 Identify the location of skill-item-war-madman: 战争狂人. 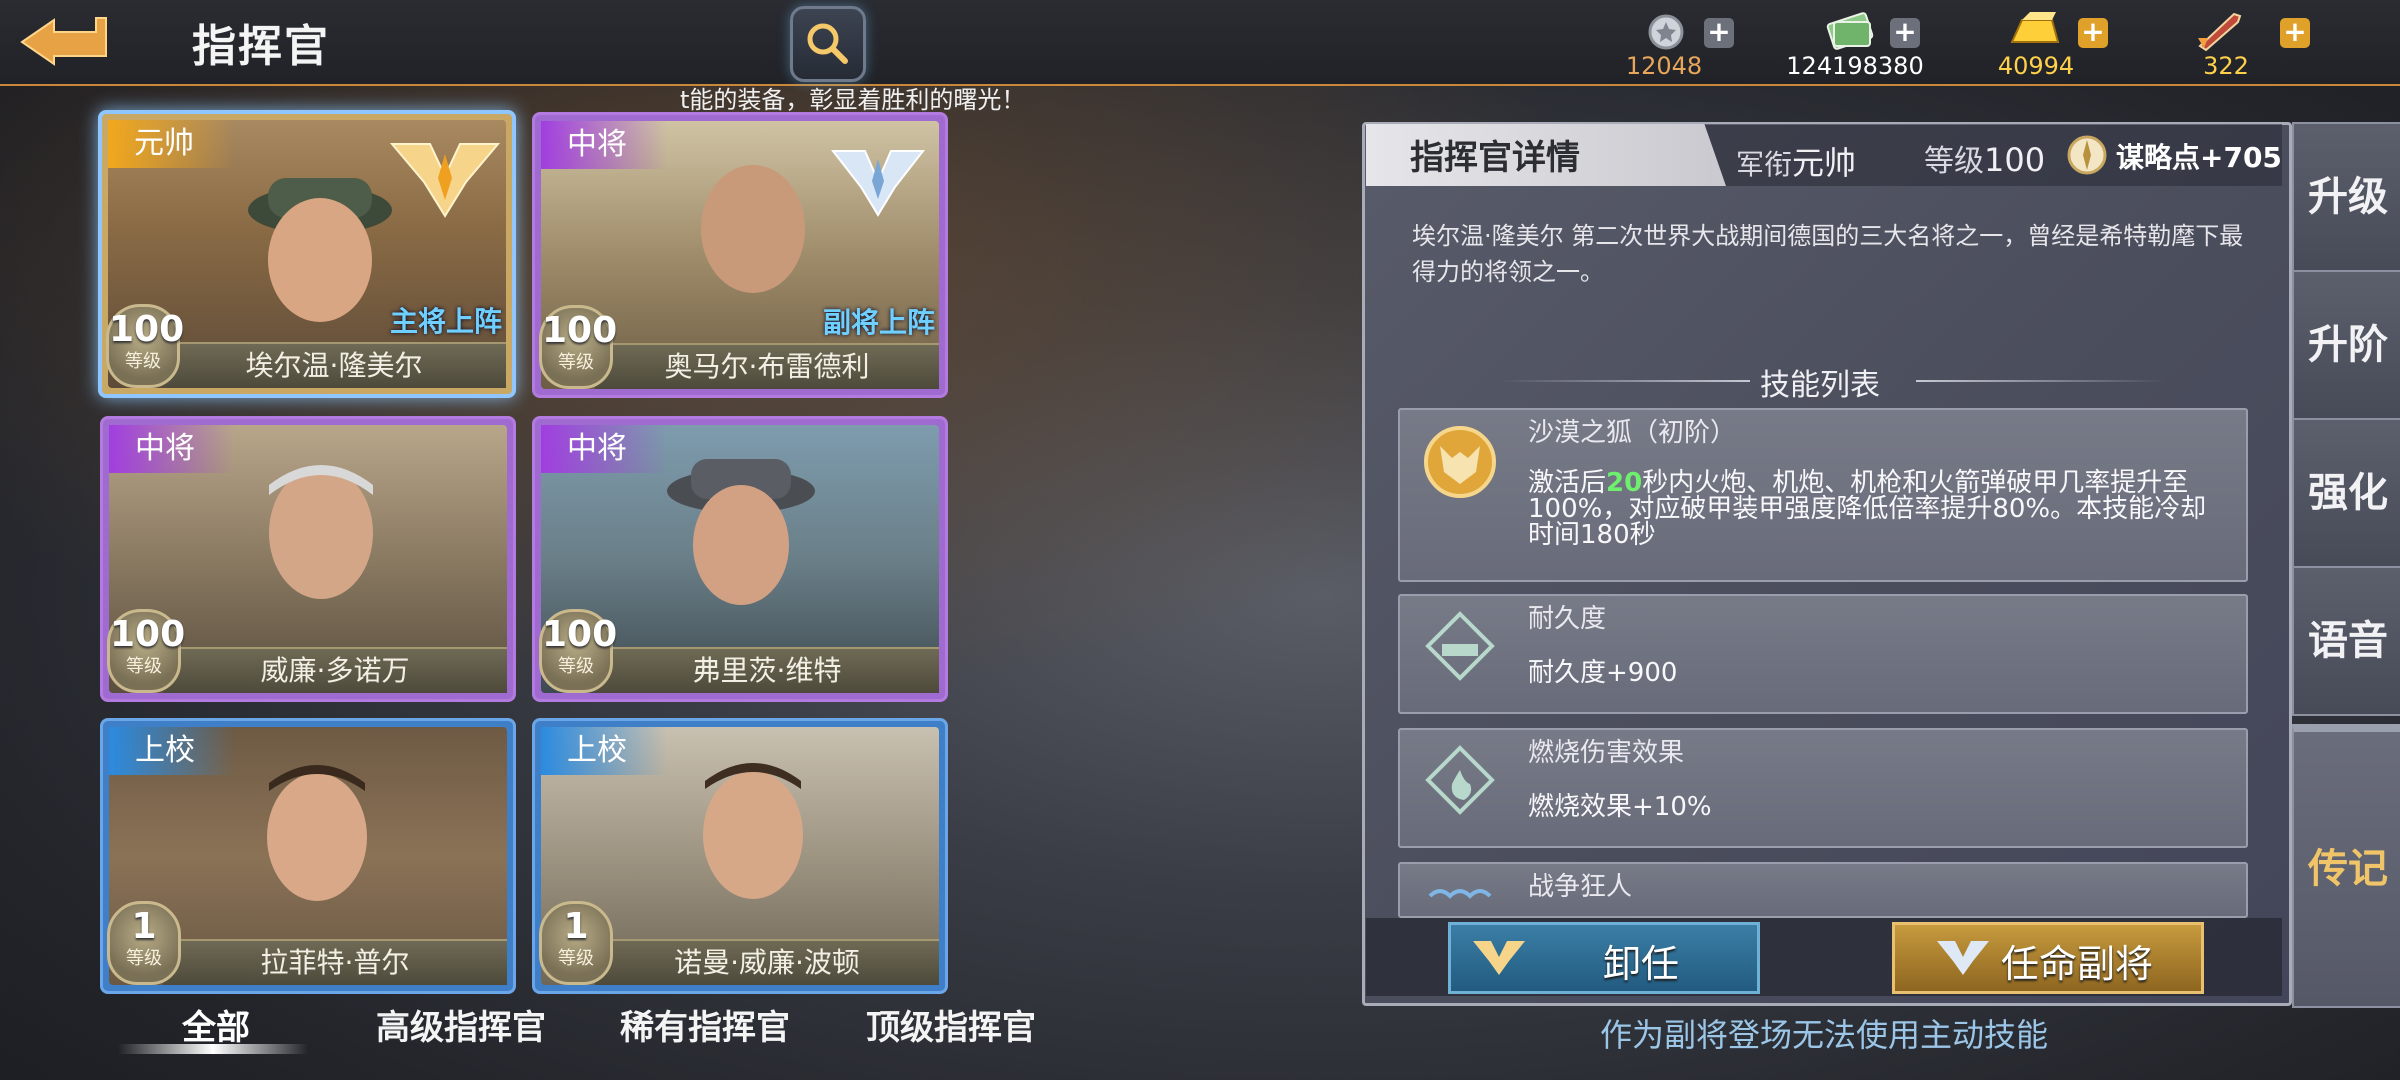
(1823, 890).